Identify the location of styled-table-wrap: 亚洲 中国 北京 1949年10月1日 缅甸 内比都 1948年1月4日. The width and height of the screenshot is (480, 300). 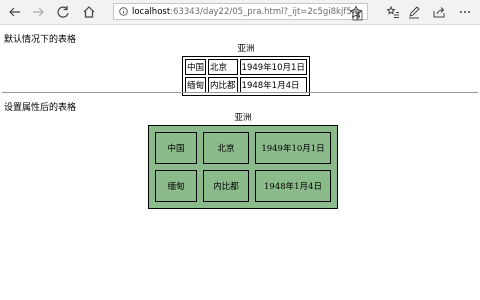
(243, 160).